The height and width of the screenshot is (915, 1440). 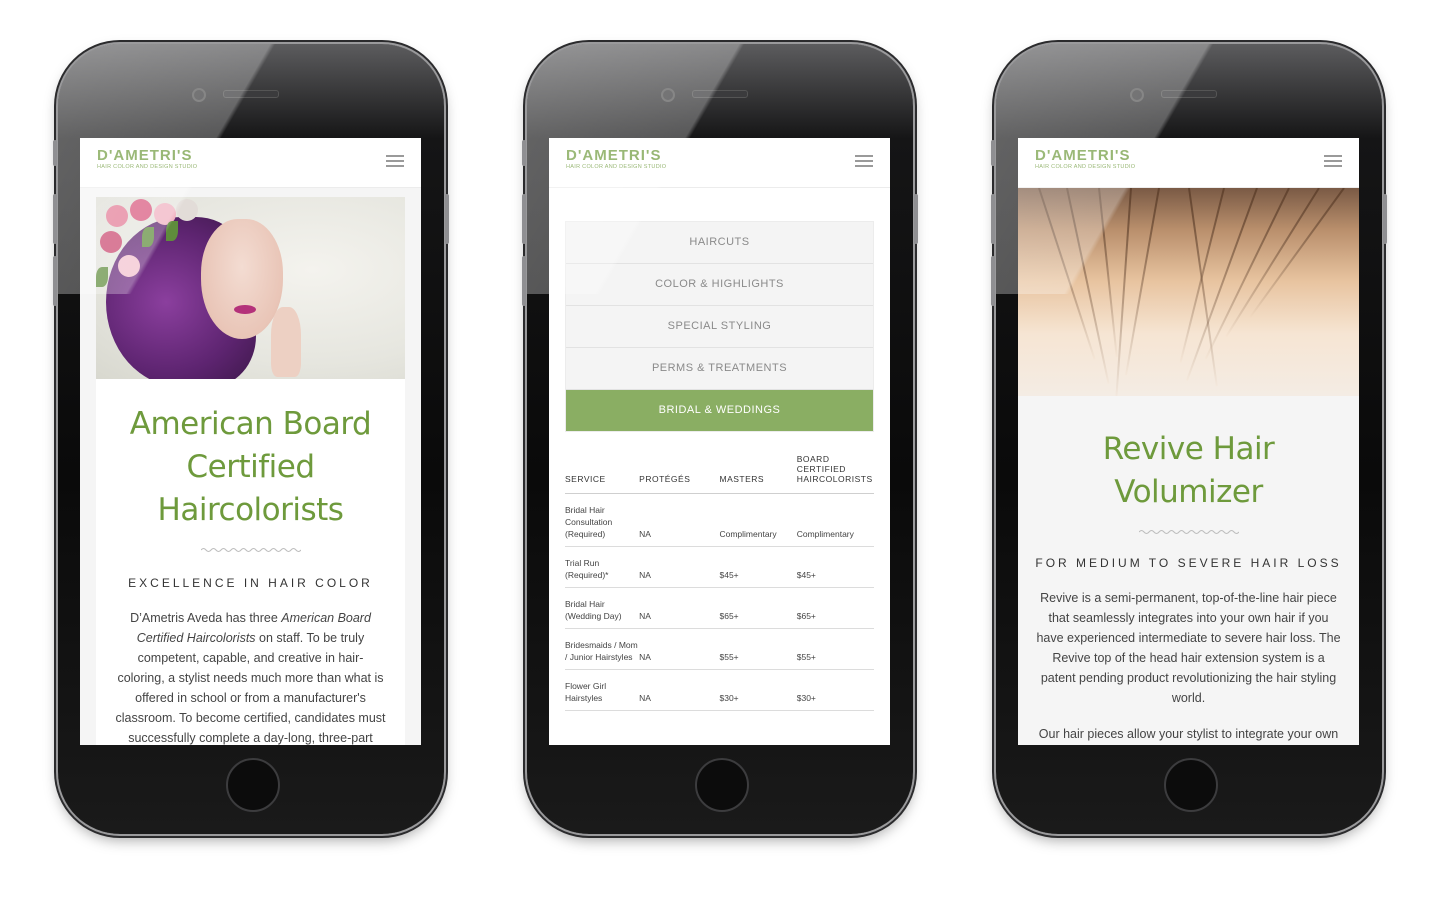 What do you see at coordinates (835, 567) in the screenshot?
I see `board-certified-price-cell: $45+` at bounding box center [835, 567].